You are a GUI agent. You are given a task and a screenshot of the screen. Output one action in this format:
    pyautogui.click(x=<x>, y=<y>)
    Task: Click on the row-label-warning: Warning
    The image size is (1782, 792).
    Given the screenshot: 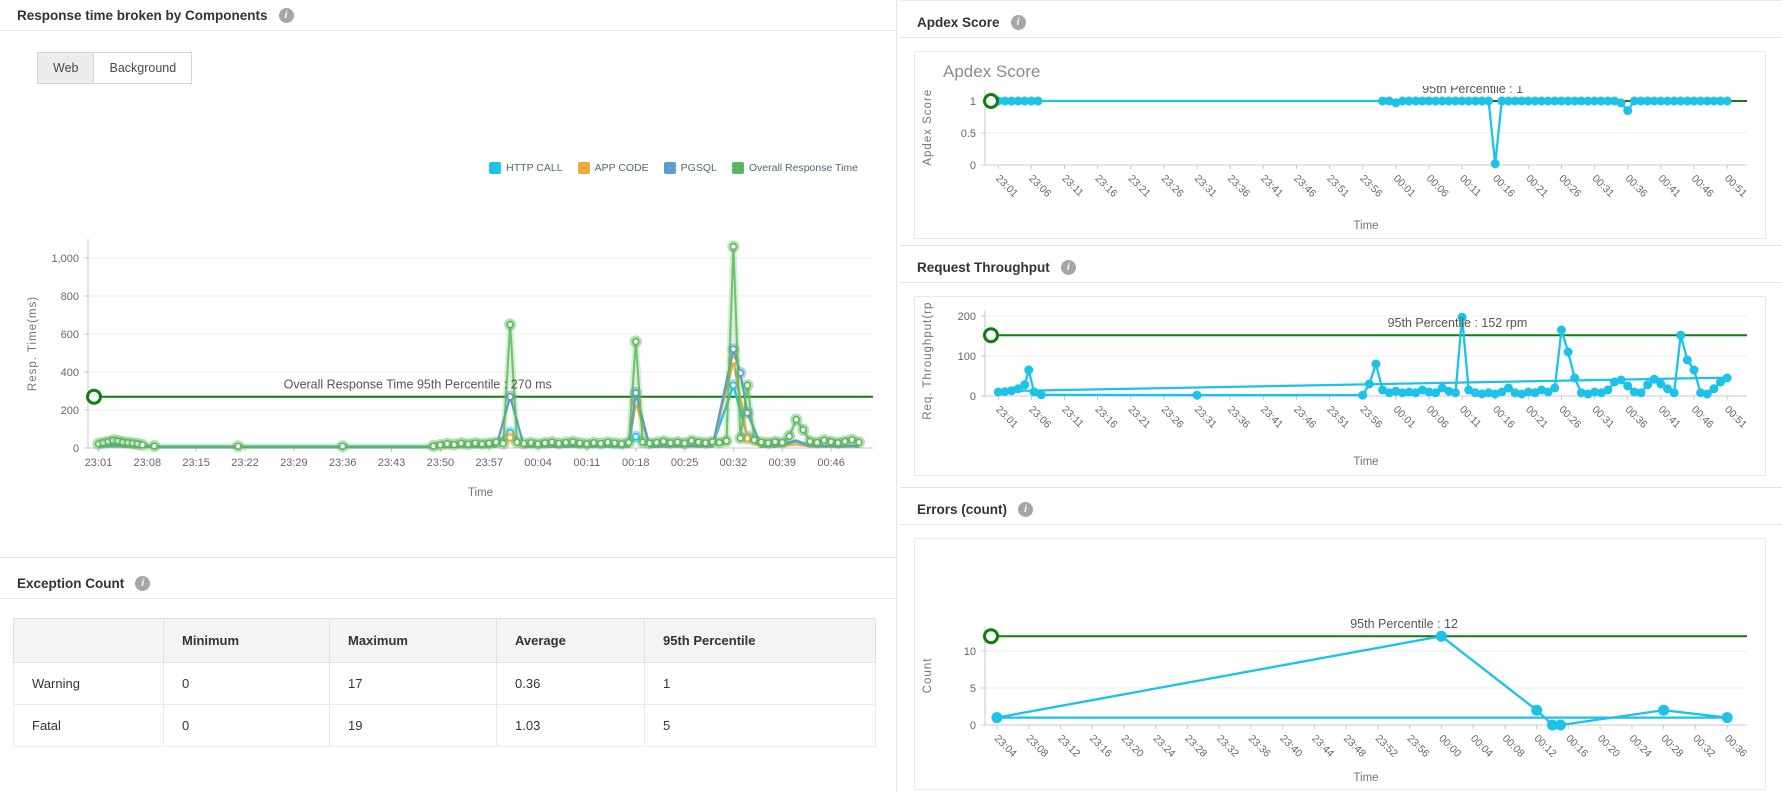 What is the action you would take?
    pyautogui.click(x=88, y=683)
    